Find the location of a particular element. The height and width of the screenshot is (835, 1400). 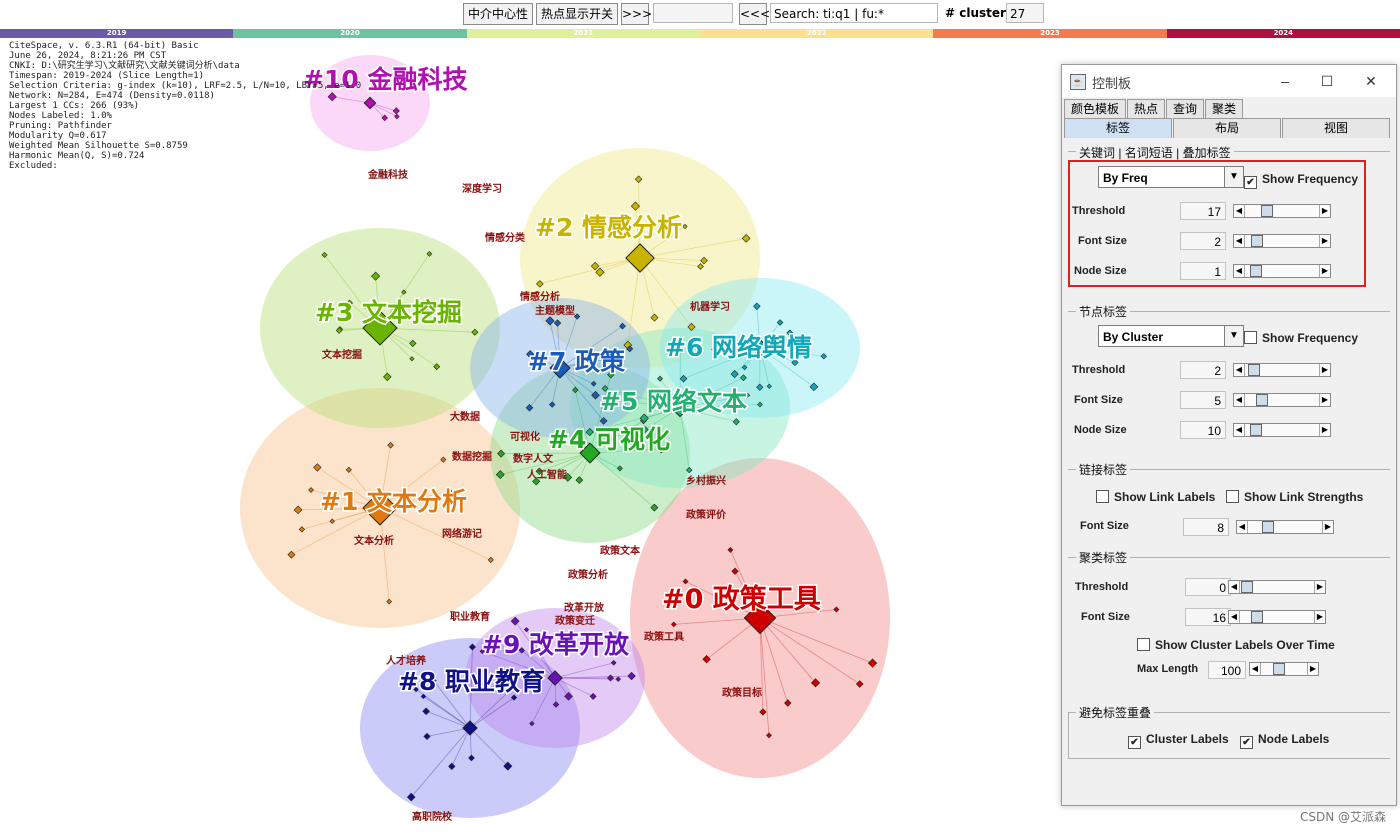

keyword-nodesize-field: 1 is located at coordinates (1203, 271).